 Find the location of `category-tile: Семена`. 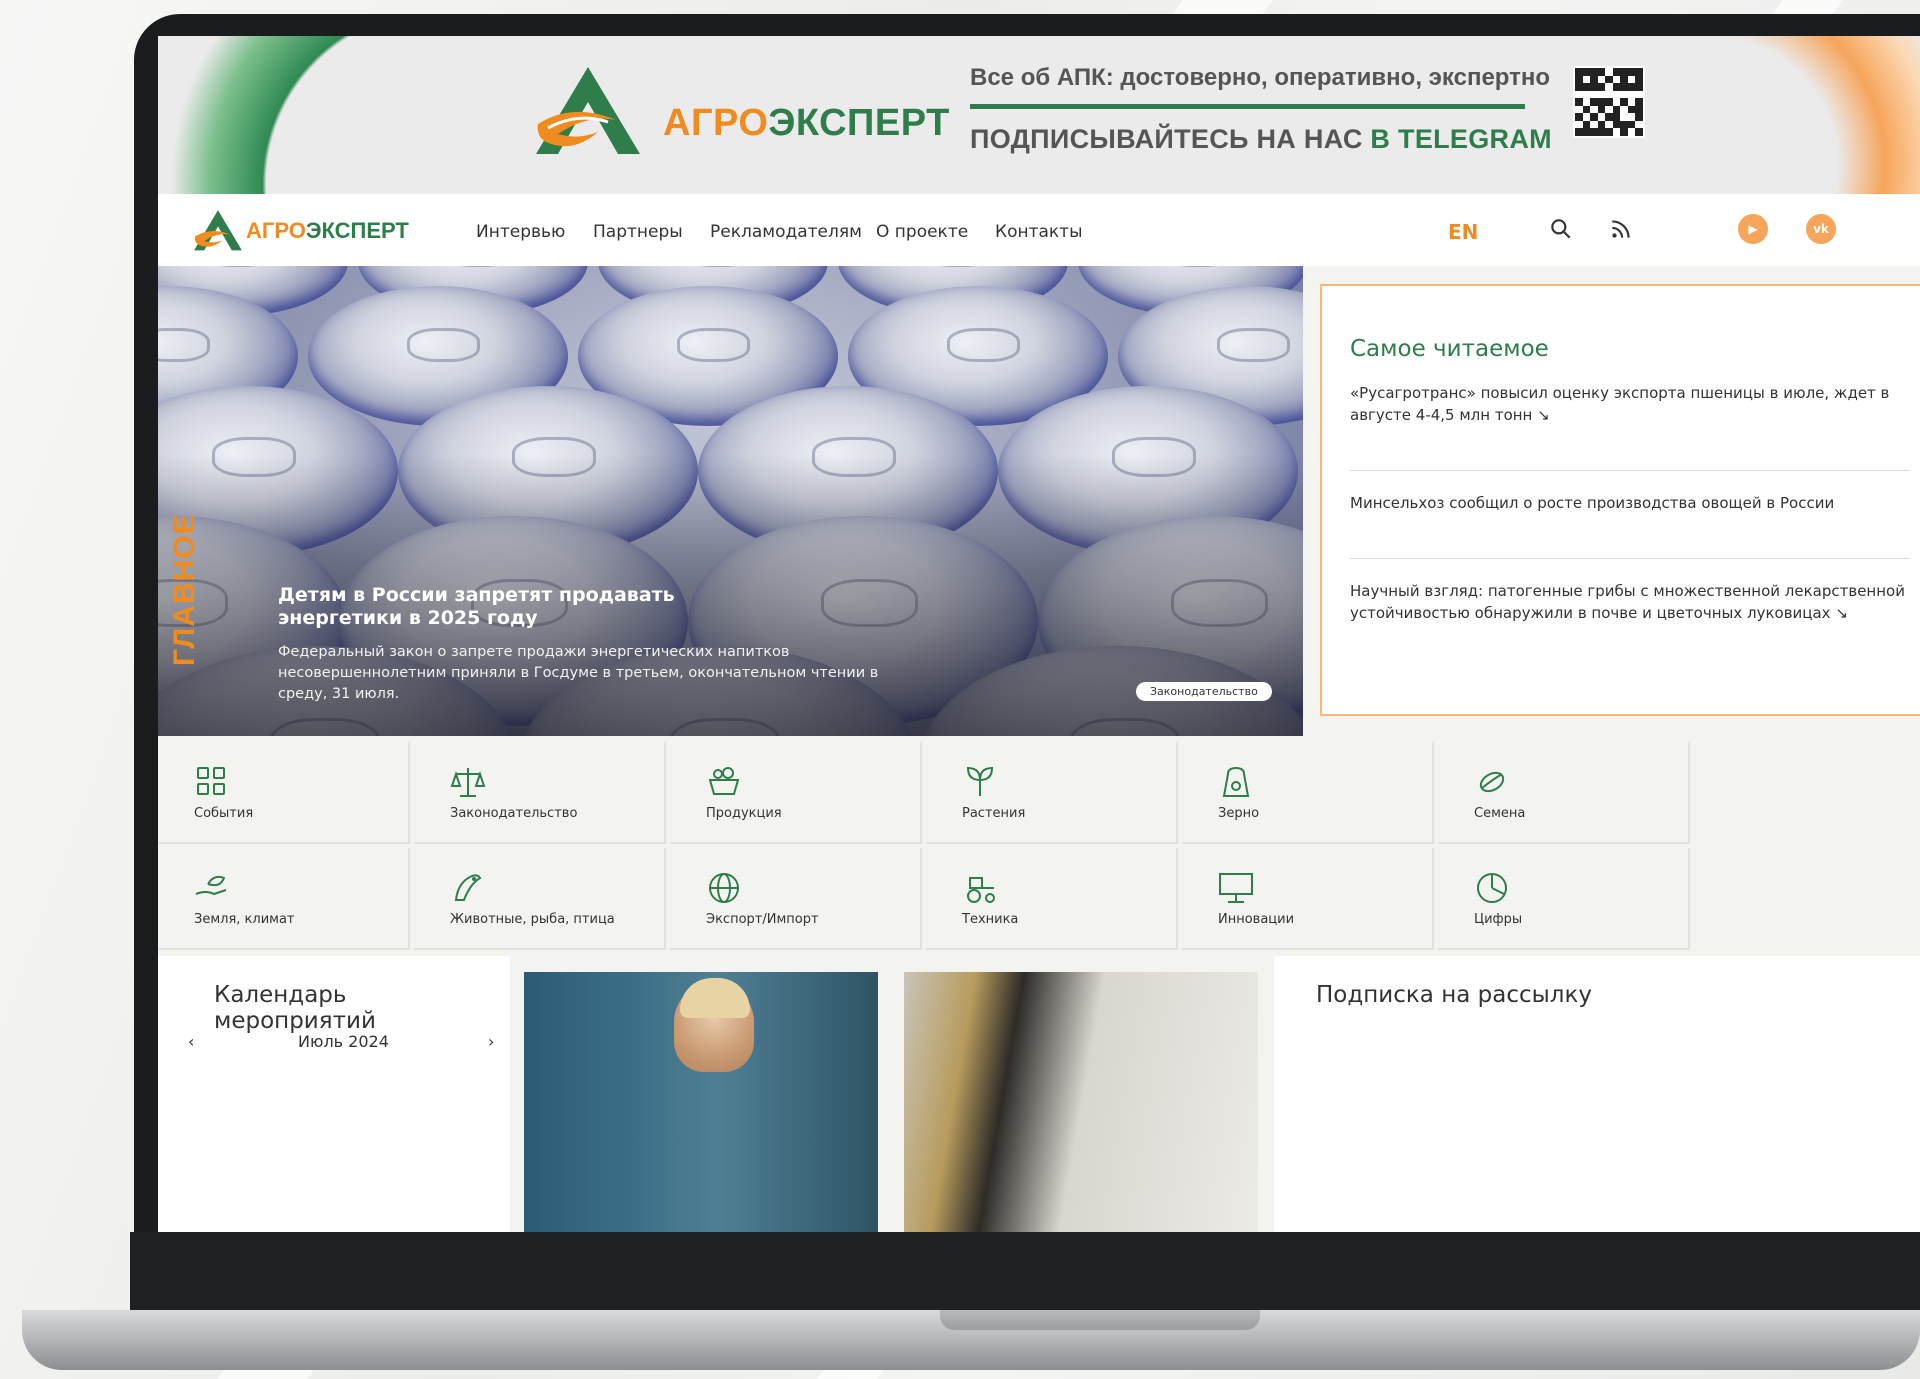

category-tile: Семена is located at coordinates (1564, 793).